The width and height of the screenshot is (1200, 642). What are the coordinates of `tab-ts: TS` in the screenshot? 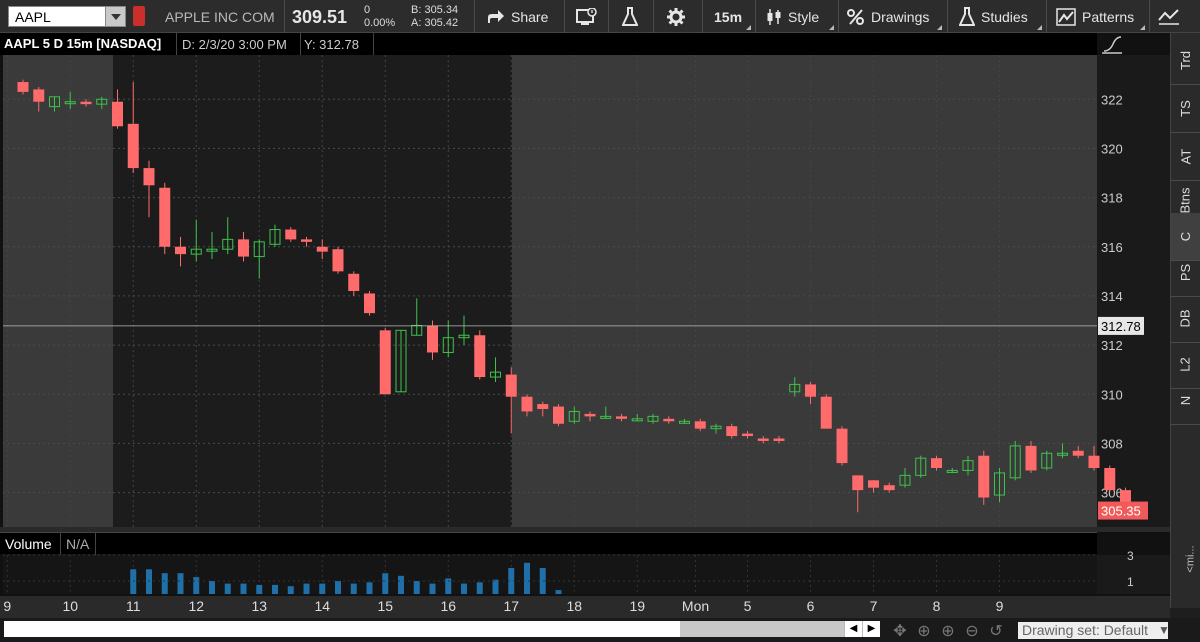 It's located at (1185, 109).